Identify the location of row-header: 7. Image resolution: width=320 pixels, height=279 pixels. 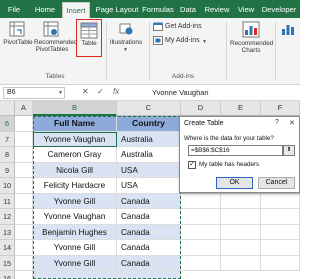
(7, 139).